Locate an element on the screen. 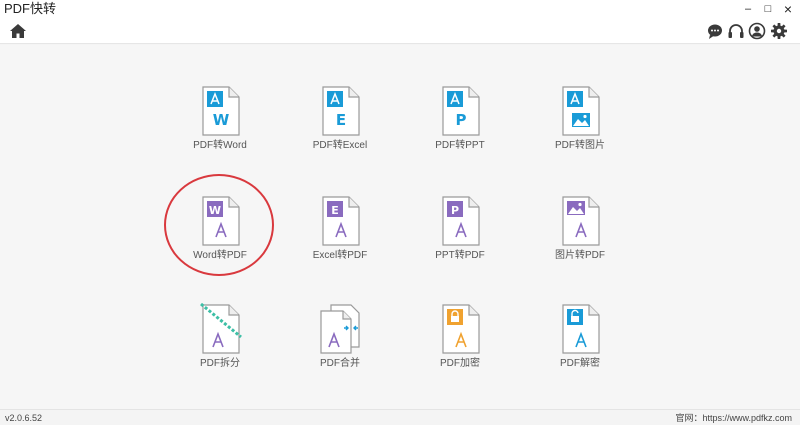 The width and height of the screenshot is (800, 425). close-button: × is located at coordinates (788, 9).